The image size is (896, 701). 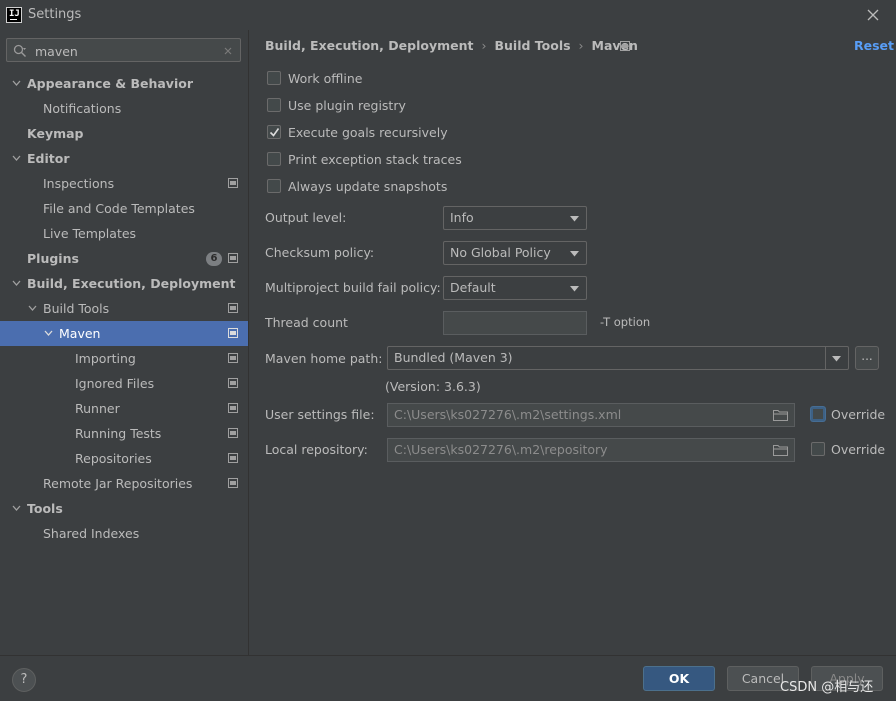 I want to click on checksum-policy-dropdown: No Global Policy, so click(x=515, y=253).